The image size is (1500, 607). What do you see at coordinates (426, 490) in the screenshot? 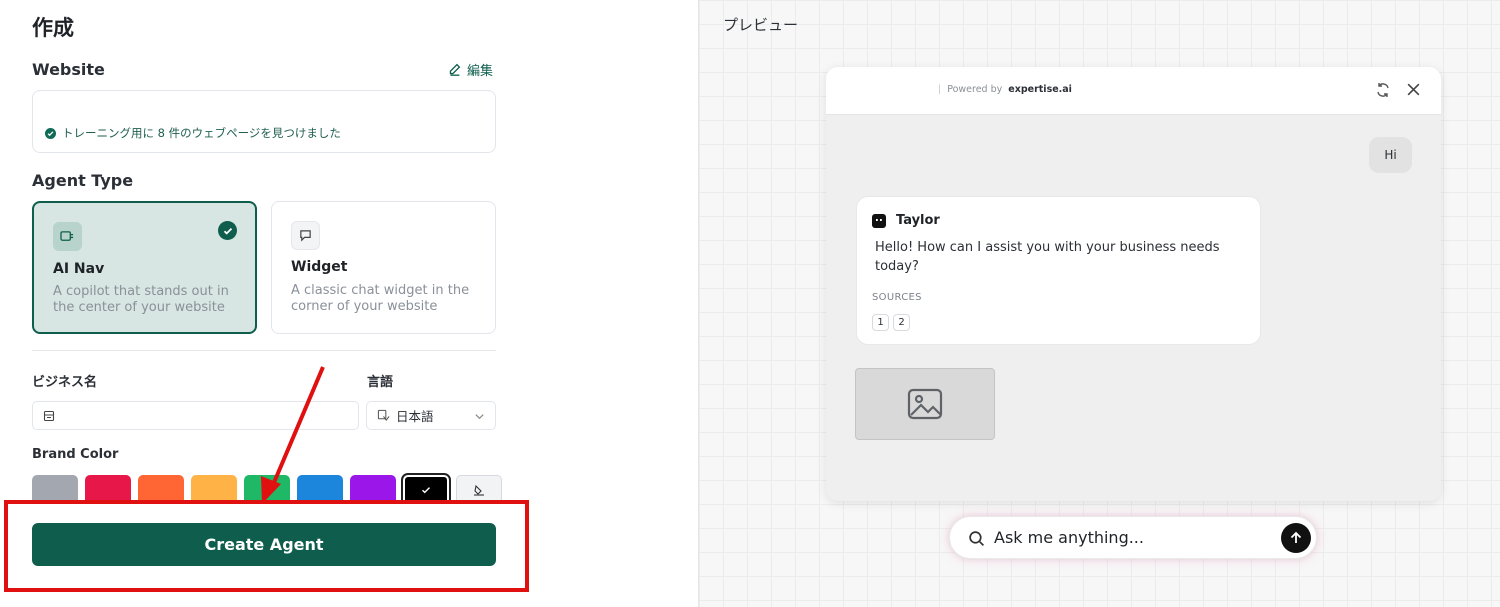
I see `check-icon` at bounding box center [426, 490].